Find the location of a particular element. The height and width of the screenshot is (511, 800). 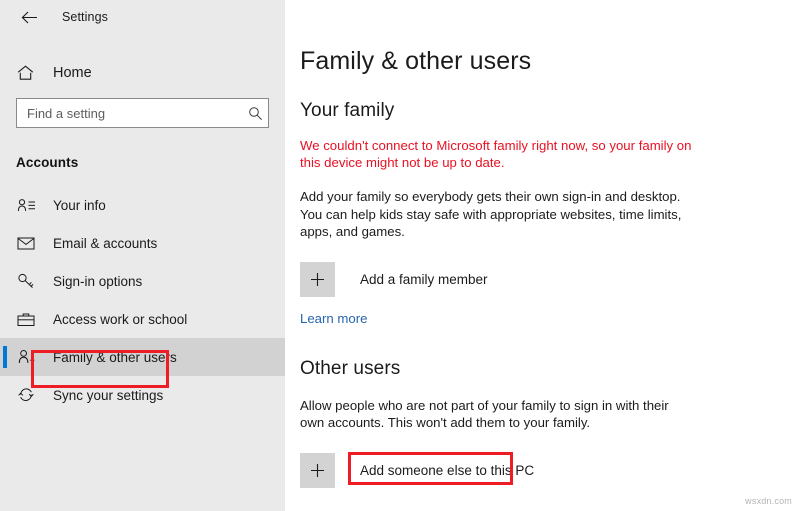

sidebar-item-sync-your-settings: Sync your settings is located at coordinates (142, 395).